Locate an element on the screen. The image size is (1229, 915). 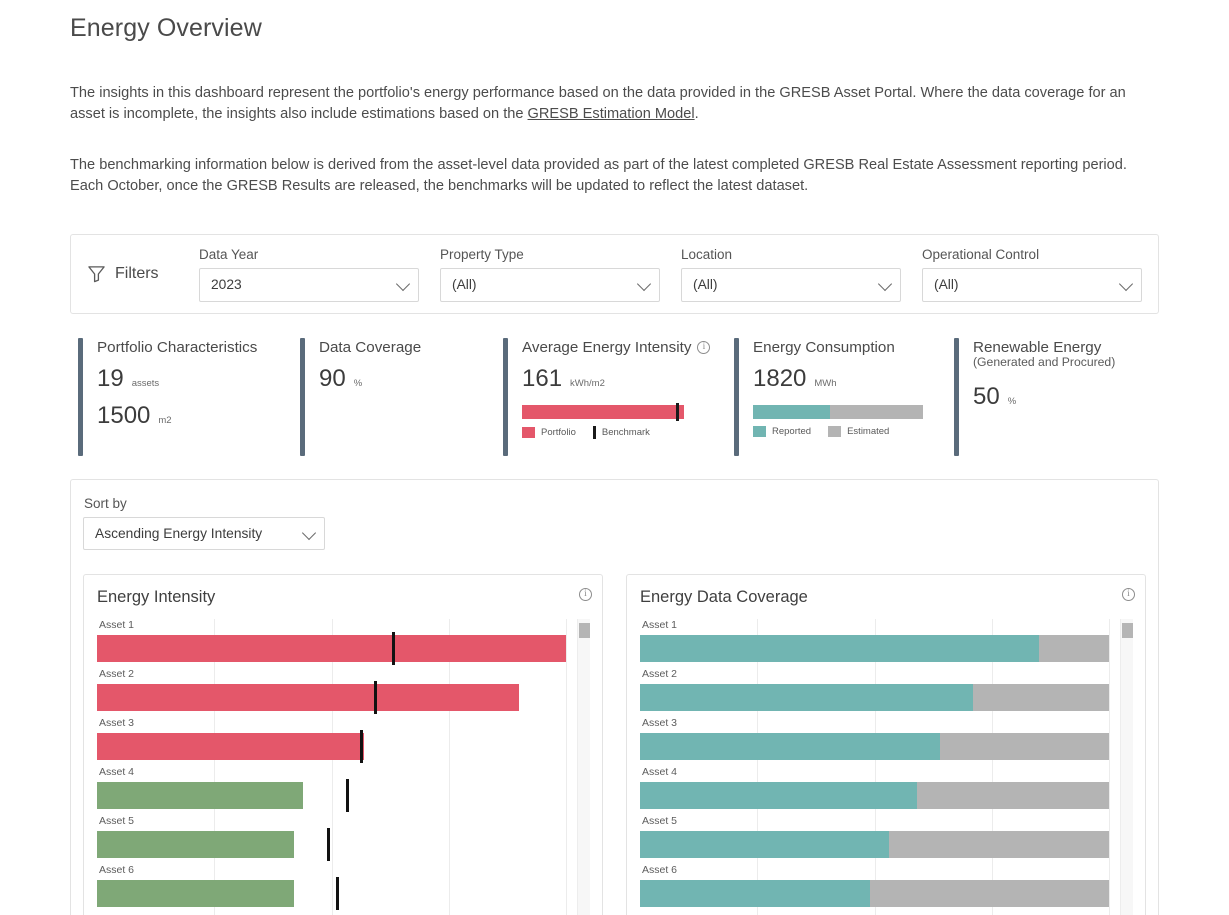
kpi-value: 50 % is located at coordinates (1044, 397).